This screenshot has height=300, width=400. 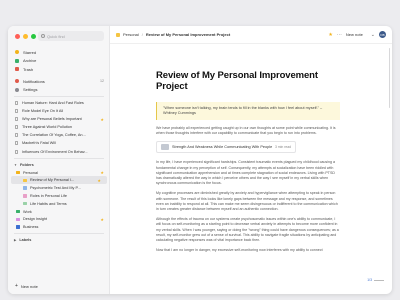 What do you see at coordinates (369, 280) in the screenshot?
I see `page-number: 1/3` at bounding box center [369, 280].